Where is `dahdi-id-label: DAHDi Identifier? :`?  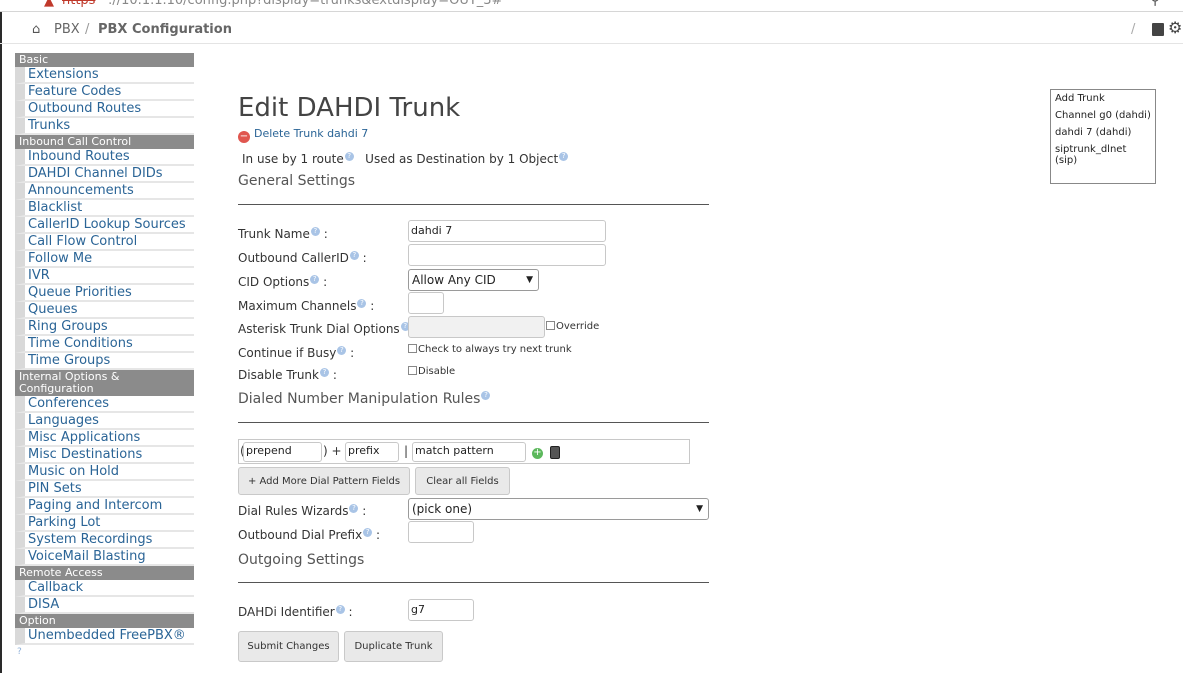
dahdi-id-label: DAHDi Identifier? : is located at coordinates (295, 612).